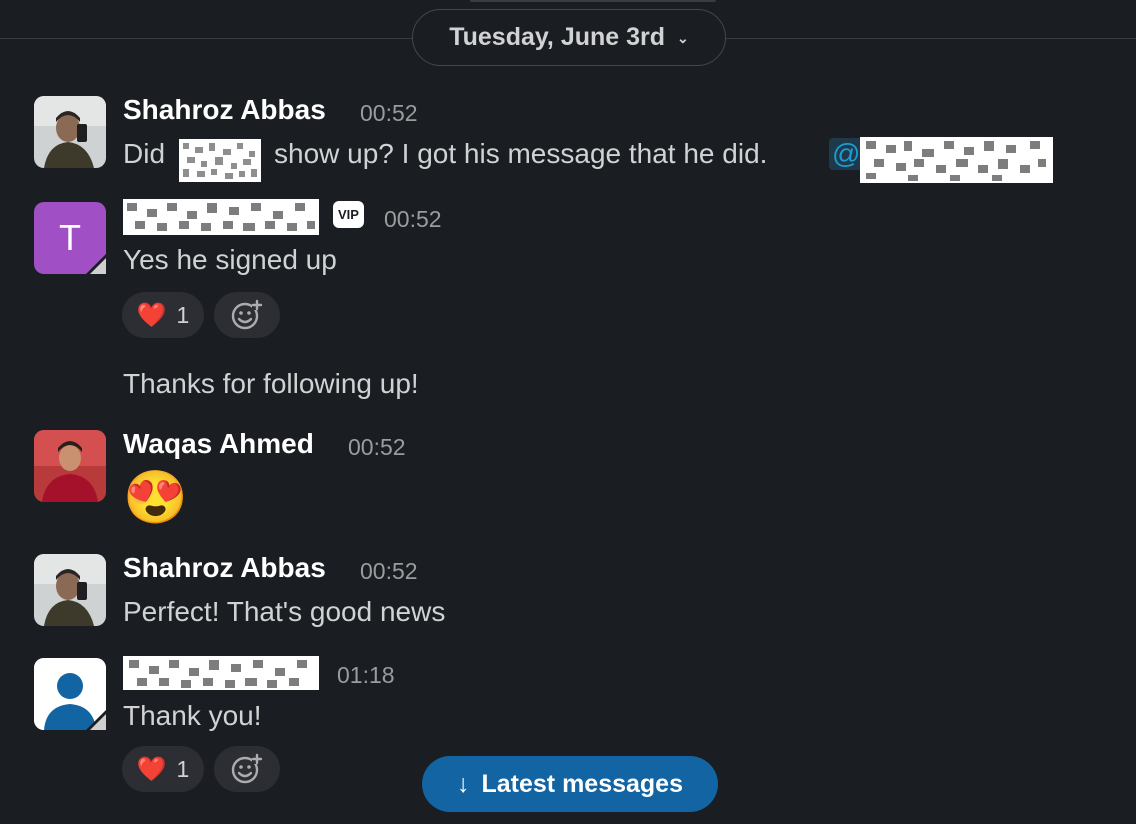  I want to click on mention-at-symbol: @, so click(846, 154).